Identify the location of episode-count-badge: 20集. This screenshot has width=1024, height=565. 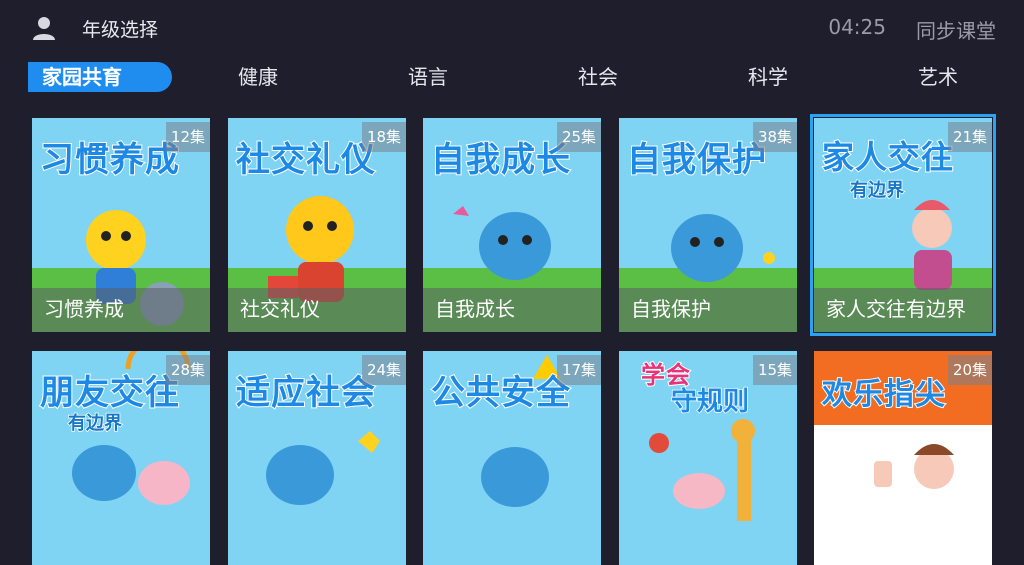
(970, 370).